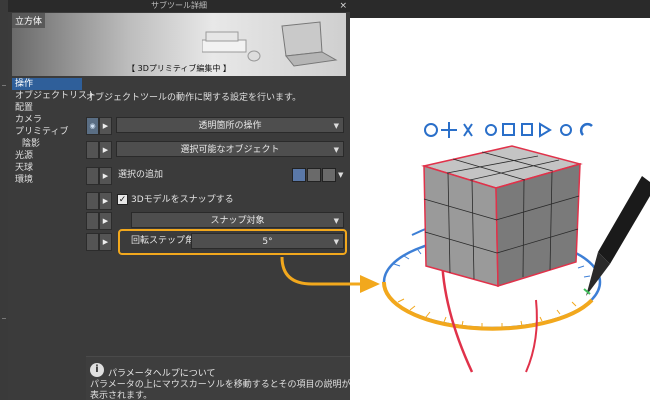 The image size is (650, 400). I want to click on preview-caption: 【 3Dプリミティブ編集中 】, so click(179, 68).